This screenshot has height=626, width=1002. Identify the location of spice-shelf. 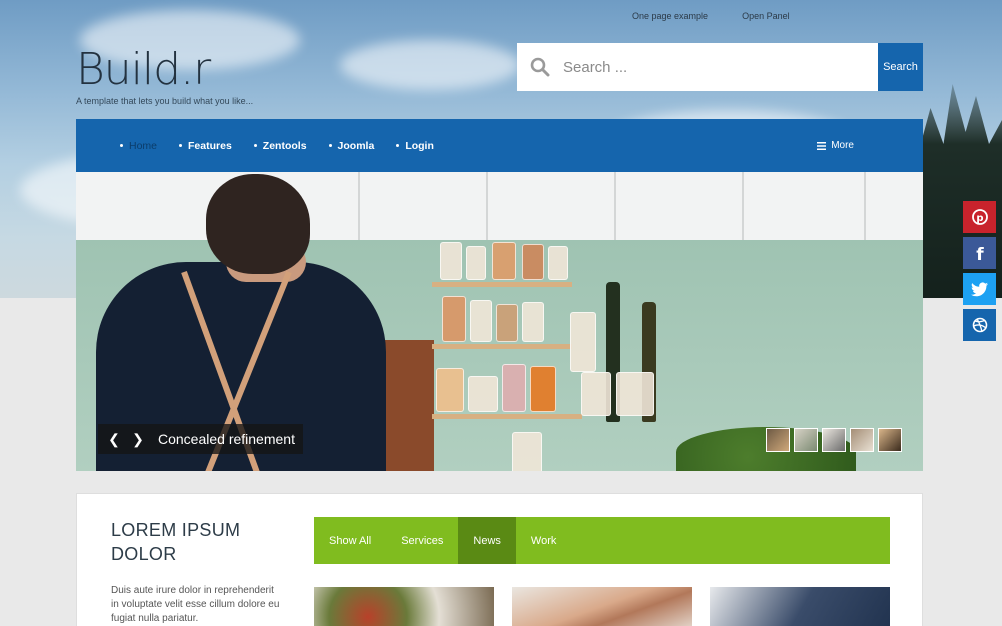
(507, 356).